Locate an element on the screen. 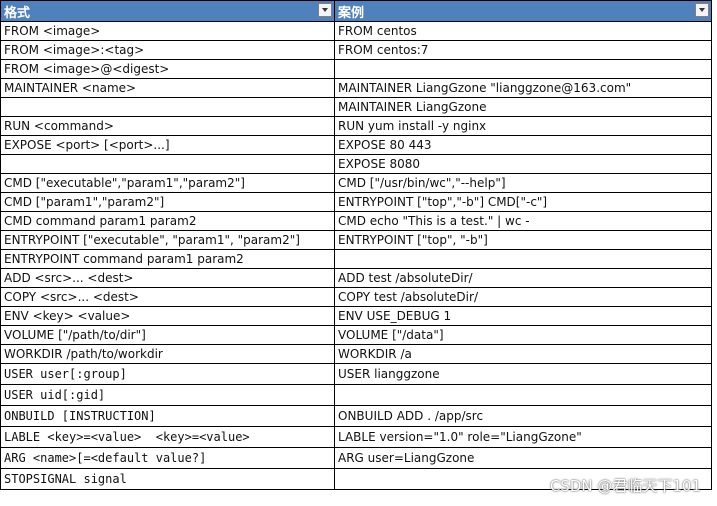 This screenshot has width=717, height=506. table-row: EXPOSE 8080 is located at coordinates (356, 164).